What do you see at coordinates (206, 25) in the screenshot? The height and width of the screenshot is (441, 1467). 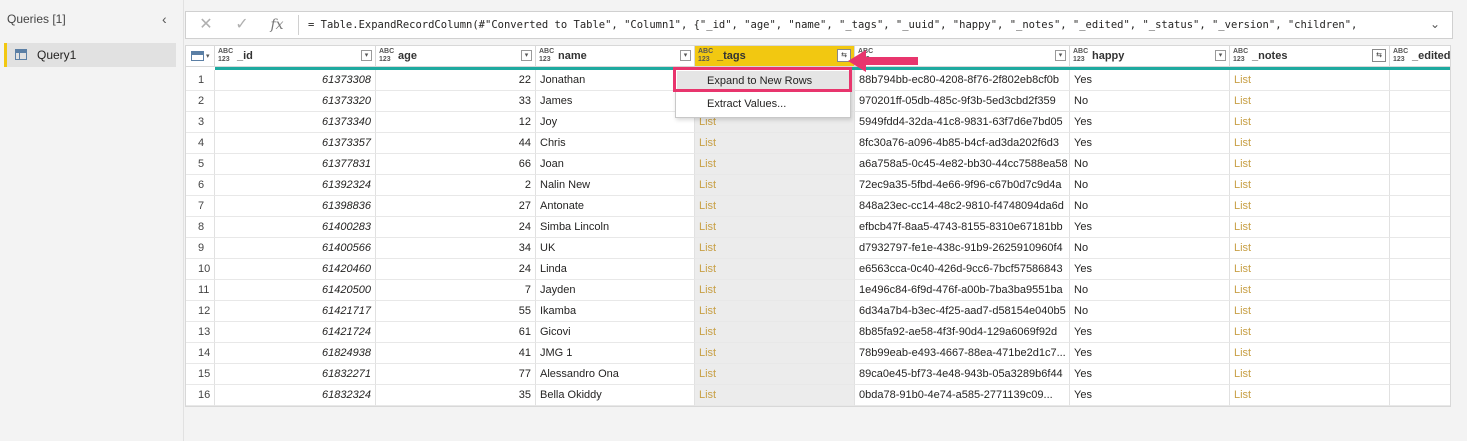 I see `cancel-icon: ✕` at bounding box center [206, 25].